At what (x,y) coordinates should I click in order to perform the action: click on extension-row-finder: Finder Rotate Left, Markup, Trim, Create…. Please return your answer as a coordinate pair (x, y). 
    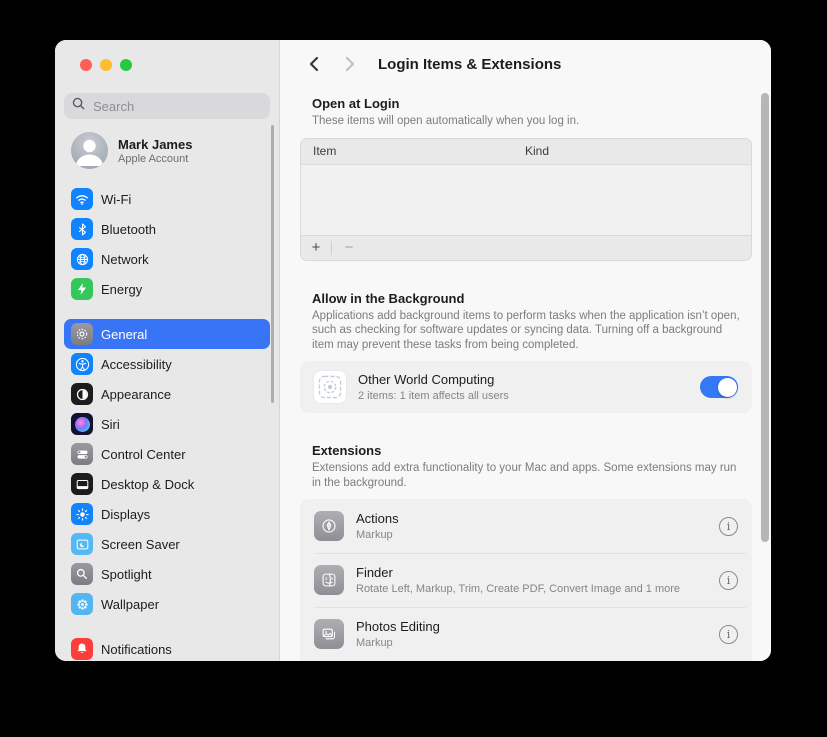
    Looking at the image, I should click on (526, 580).